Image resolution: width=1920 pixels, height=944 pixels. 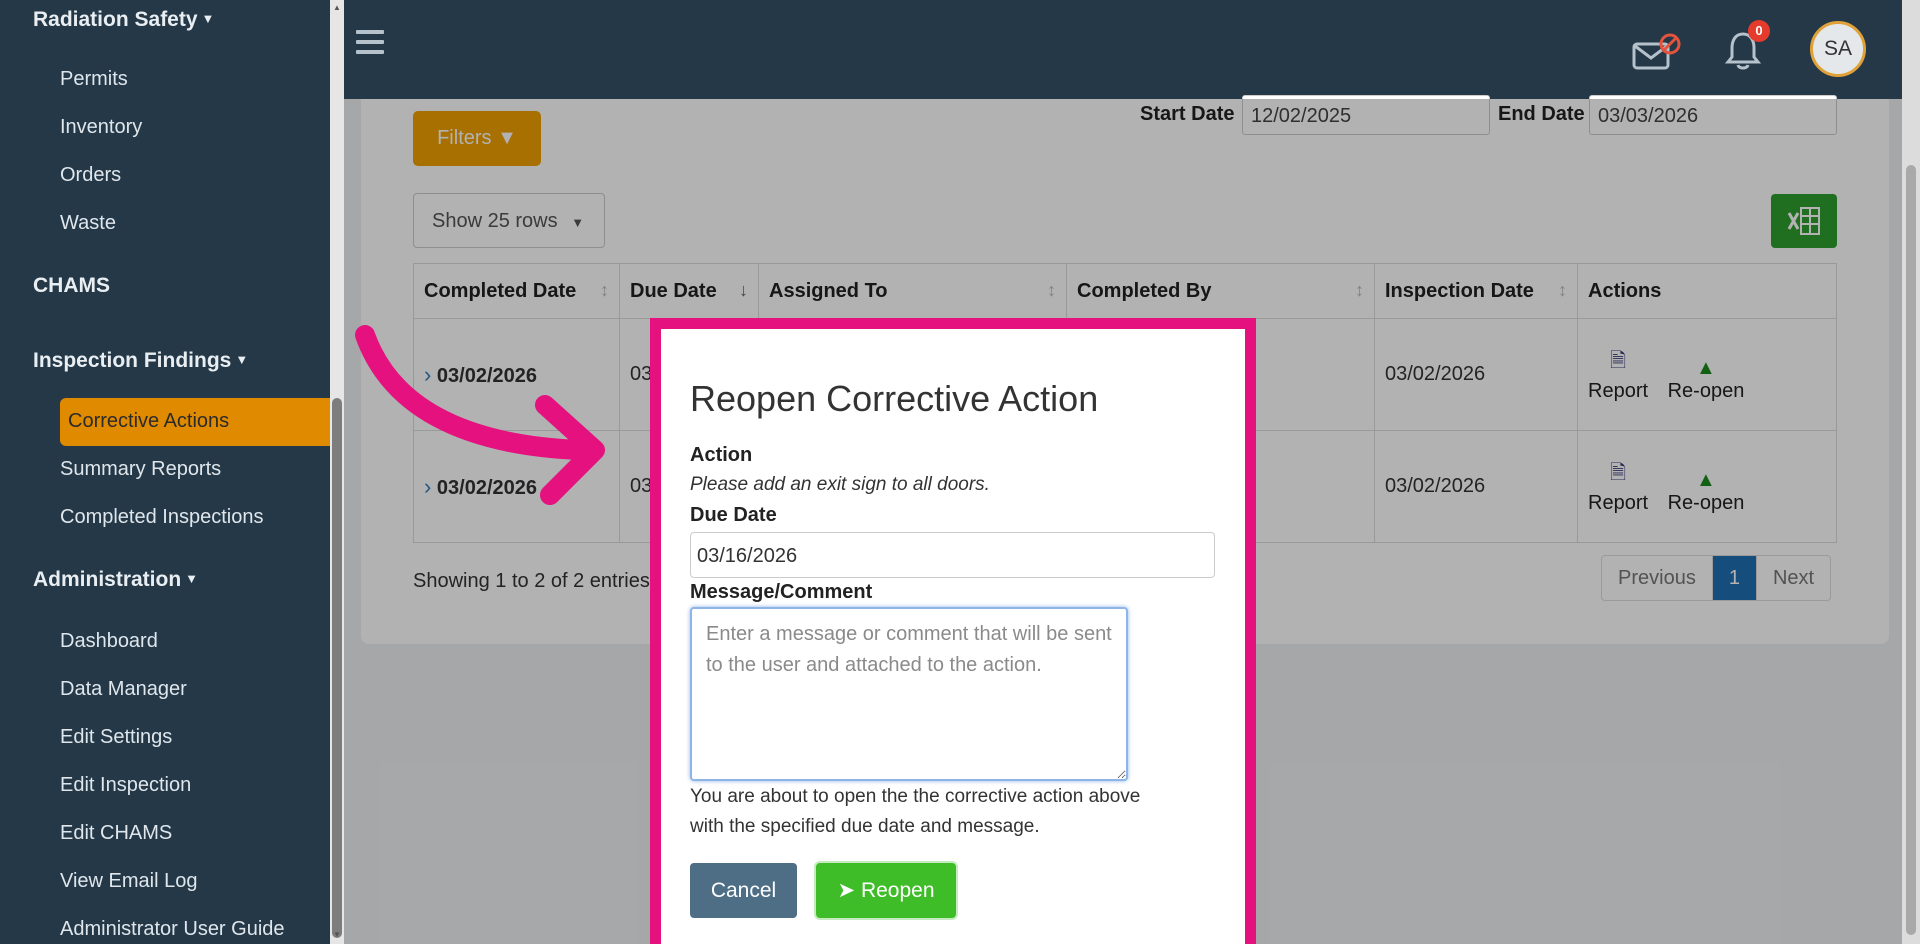 What do you see at coordinates (101, 127) in the screenshot?
I see `sidebar-item-inventory: Inventory` at bounding box center [101, 127].